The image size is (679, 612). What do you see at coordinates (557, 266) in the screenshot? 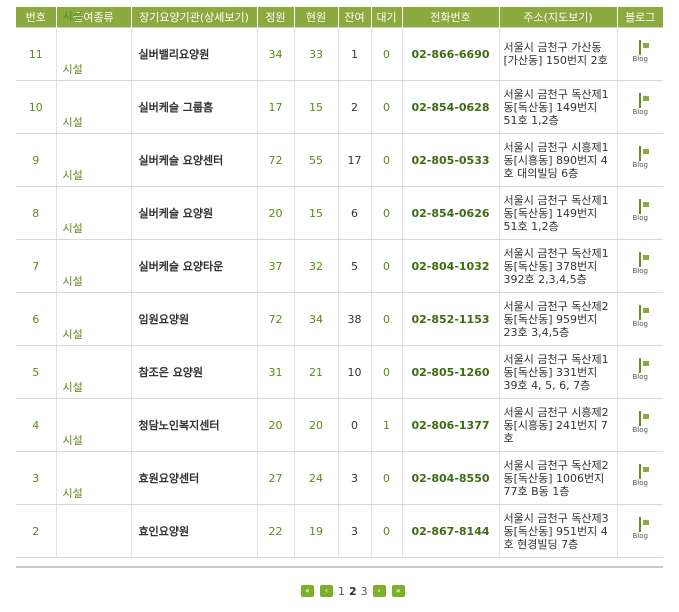
I see `address-map-link: 서울시 금천구 독산제1동[독산동] 378번지 392호 2,3,4,5층` at bounding box center [557, 266].